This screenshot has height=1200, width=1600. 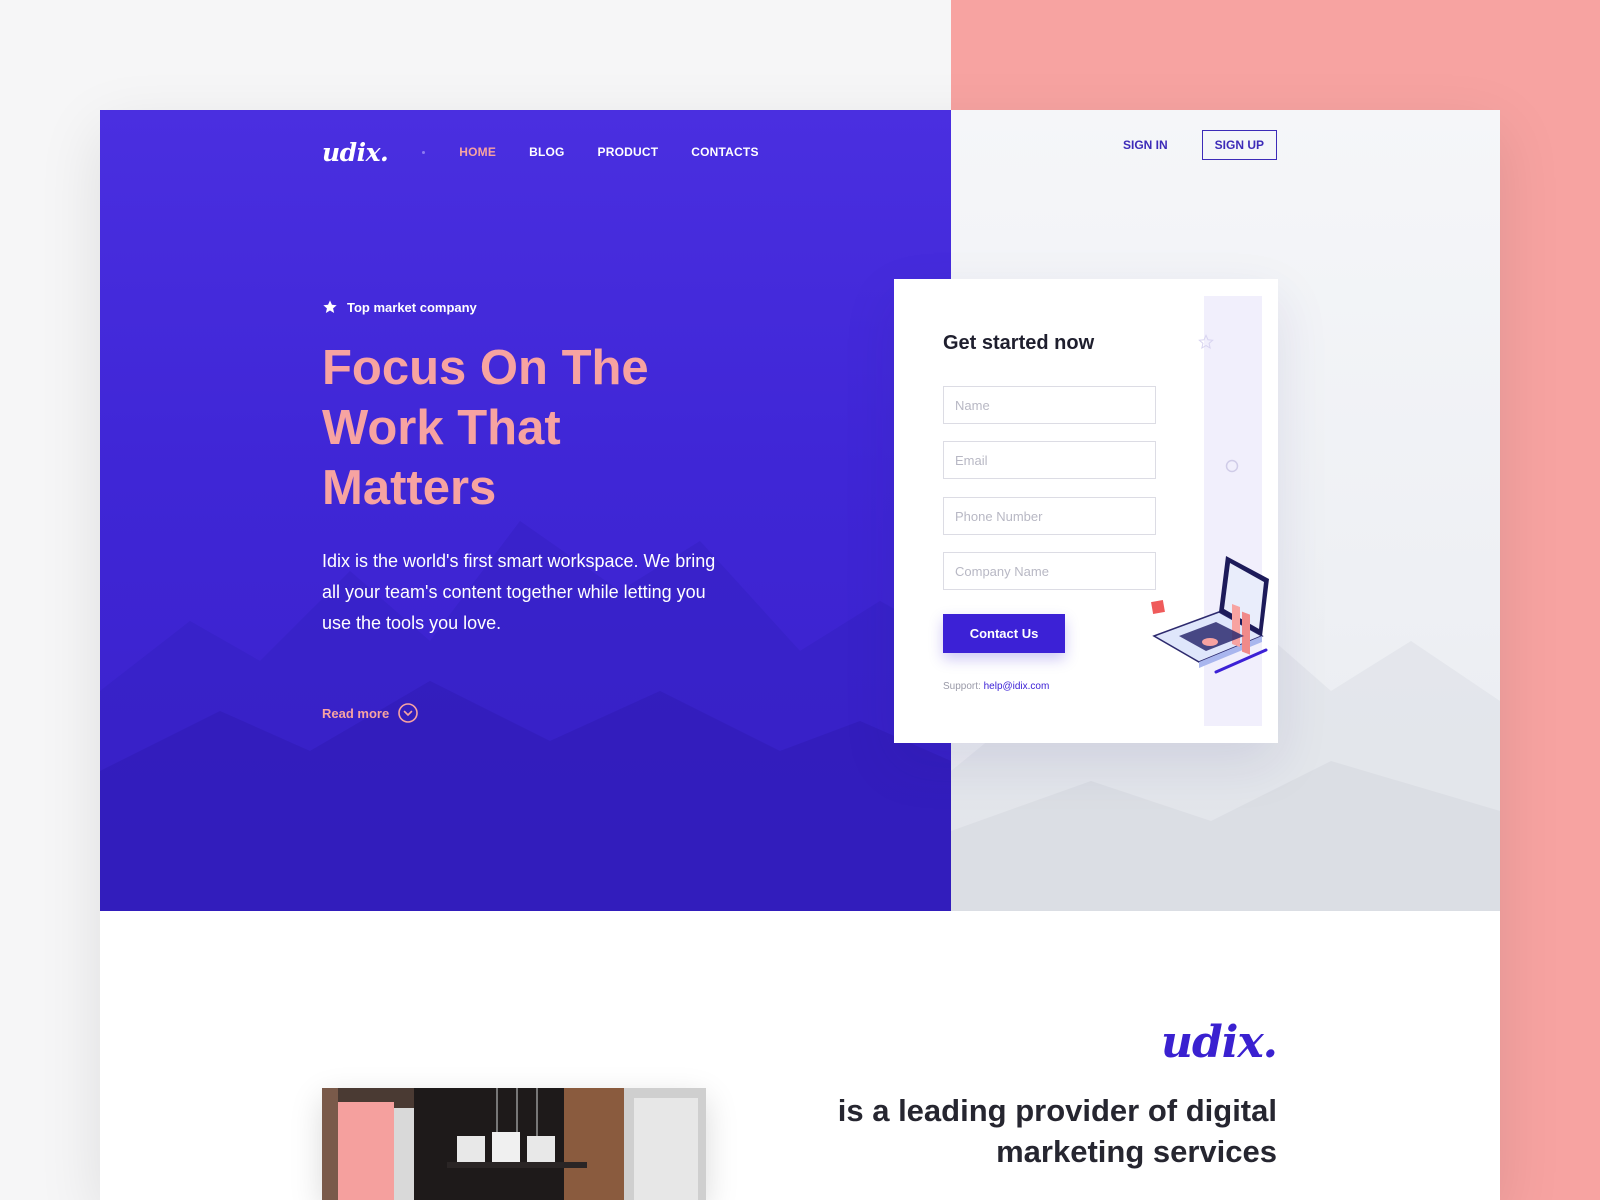 I want to click on support-line: Support: help@idix.com, so click(x=996, y=686).